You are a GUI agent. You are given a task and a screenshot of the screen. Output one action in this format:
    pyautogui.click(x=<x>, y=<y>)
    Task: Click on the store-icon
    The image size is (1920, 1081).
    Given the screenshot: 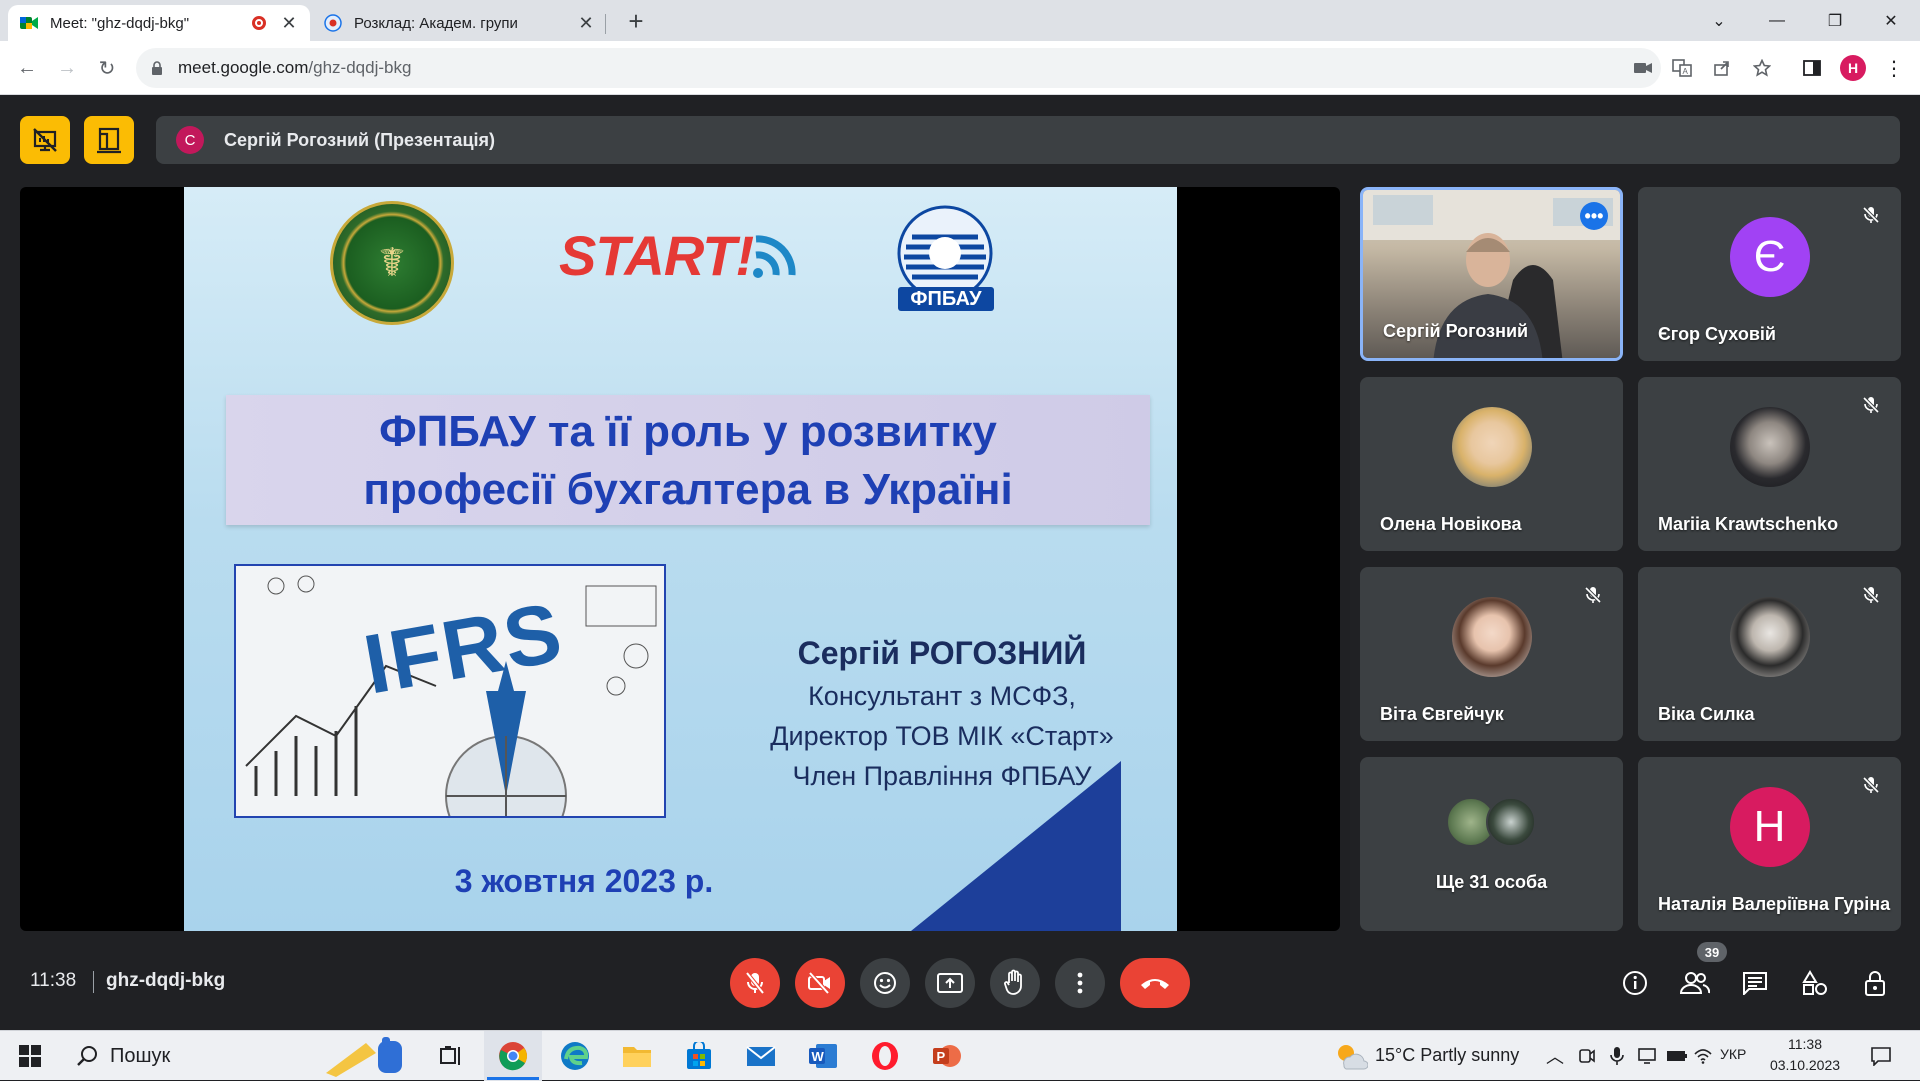 What is the action you would take?
    pyautogui.click(x=699, y=1056)
    